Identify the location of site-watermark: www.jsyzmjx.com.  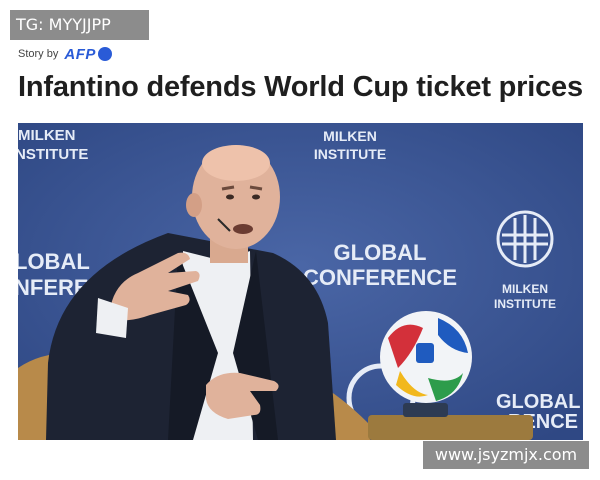
(506, 455).